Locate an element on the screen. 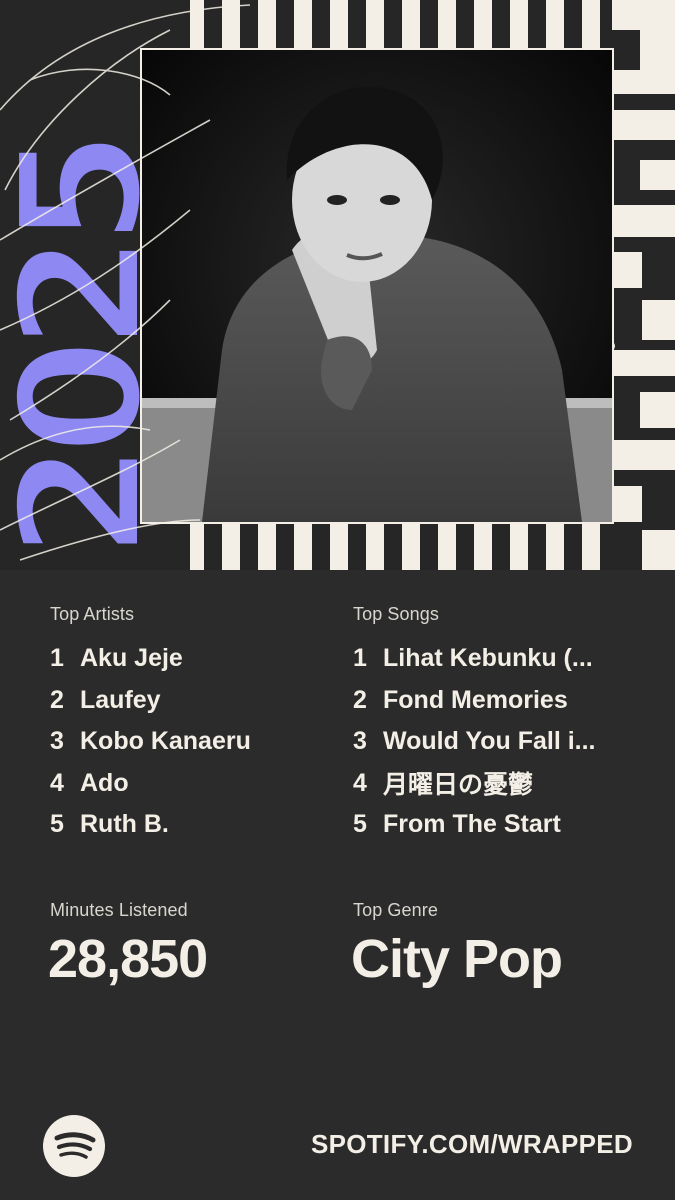 This screenshot has height=1200, width=675. spotify-logo-icon is located at coordinates (74, 1146).